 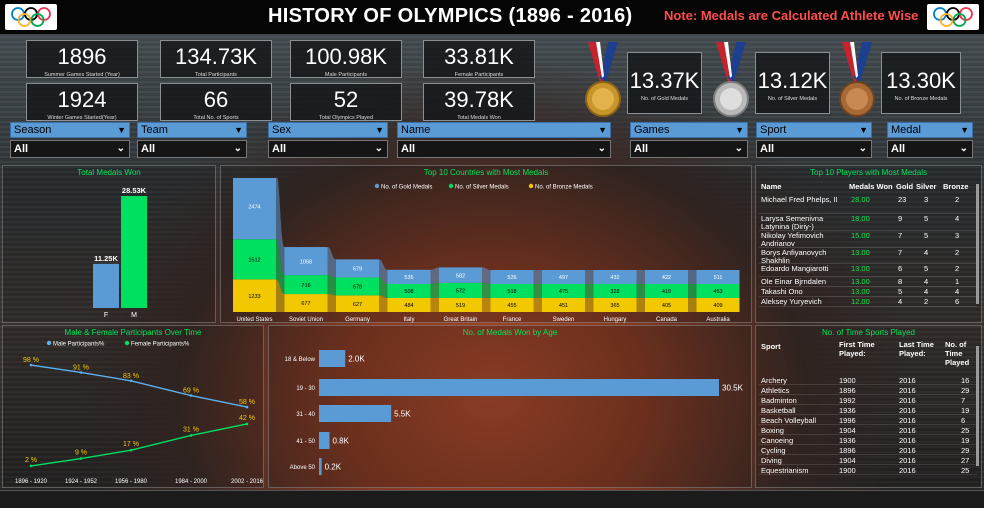 What do you see at coordinates (868, 390) in the screenshot?
I see `table-row: Athletics 1896 2016 29` at bounding box center [868, 390].